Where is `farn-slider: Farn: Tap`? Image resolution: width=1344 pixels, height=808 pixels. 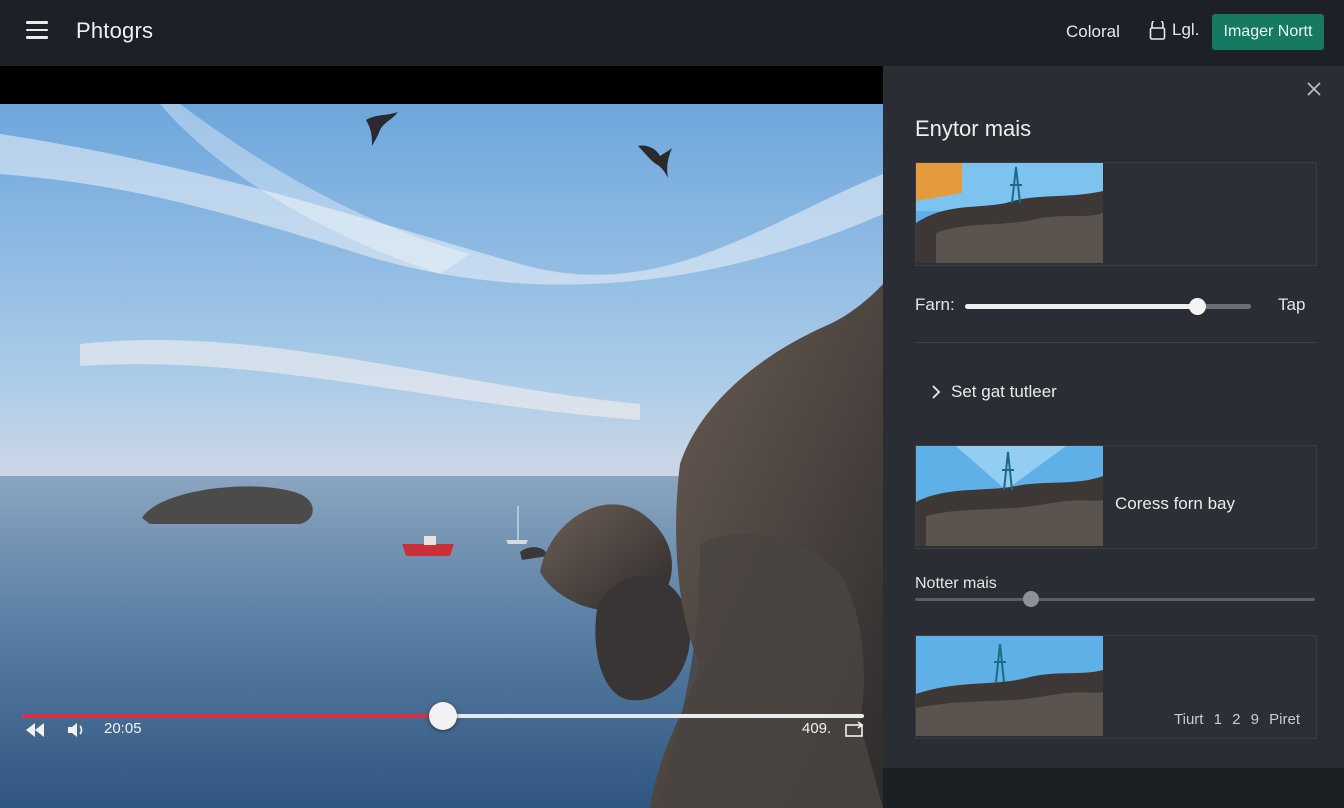 farn-slider: Farn: Tap is located at coordinates (1116, 306).